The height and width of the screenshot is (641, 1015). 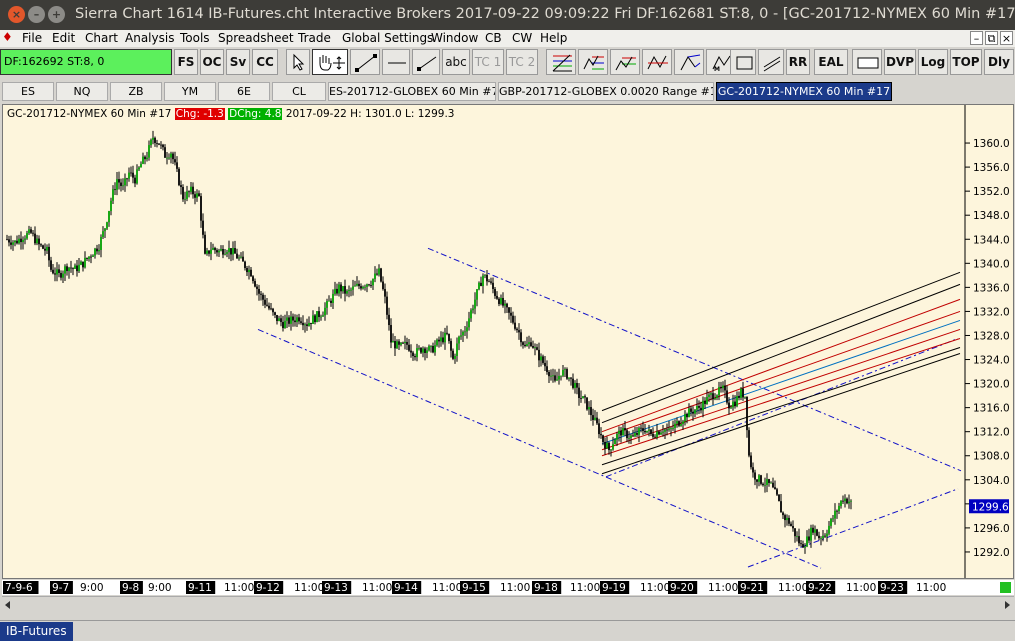 What do you see at coordinates (804, 91) in the screenshot?
I see `tab-gc-chart: GC-201712-NYMEX 60 Min #17` at bounding box center [804, 91].